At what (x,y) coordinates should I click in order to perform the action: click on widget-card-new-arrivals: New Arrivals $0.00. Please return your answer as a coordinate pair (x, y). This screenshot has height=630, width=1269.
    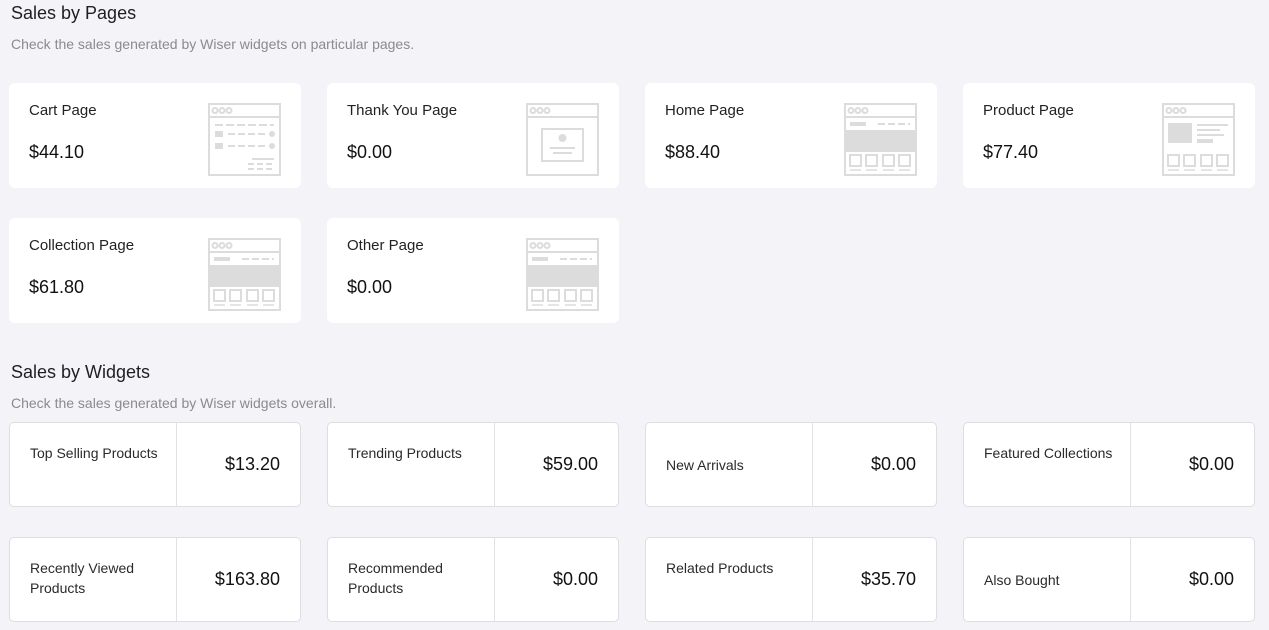
    Looking at the image, I should click on (791, 464).